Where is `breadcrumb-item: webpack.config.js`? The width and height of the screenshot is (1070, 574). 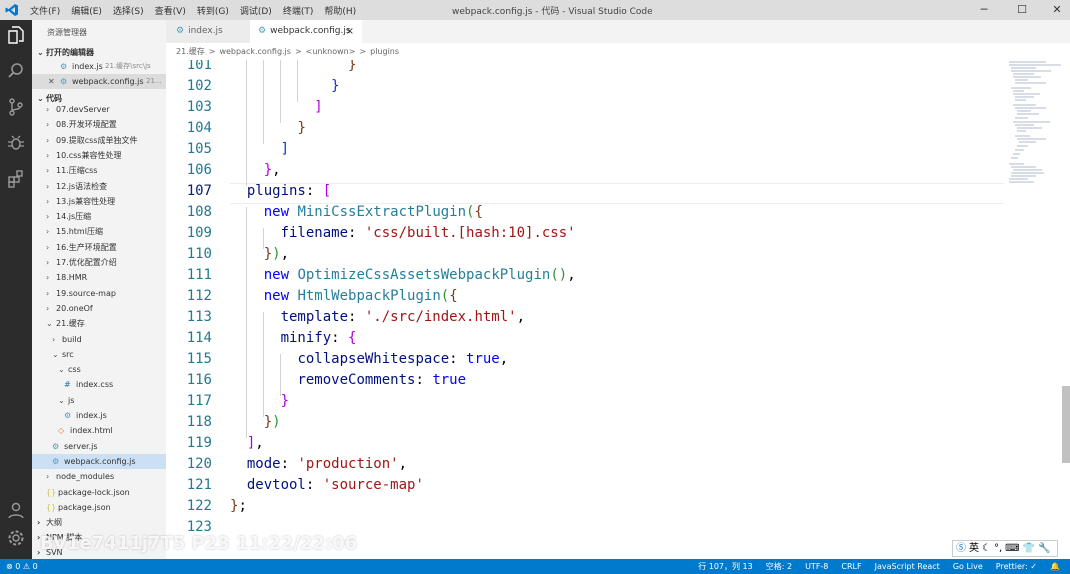 breadcrumb-item: webpack.config.js is located at coordinates (255, 51).